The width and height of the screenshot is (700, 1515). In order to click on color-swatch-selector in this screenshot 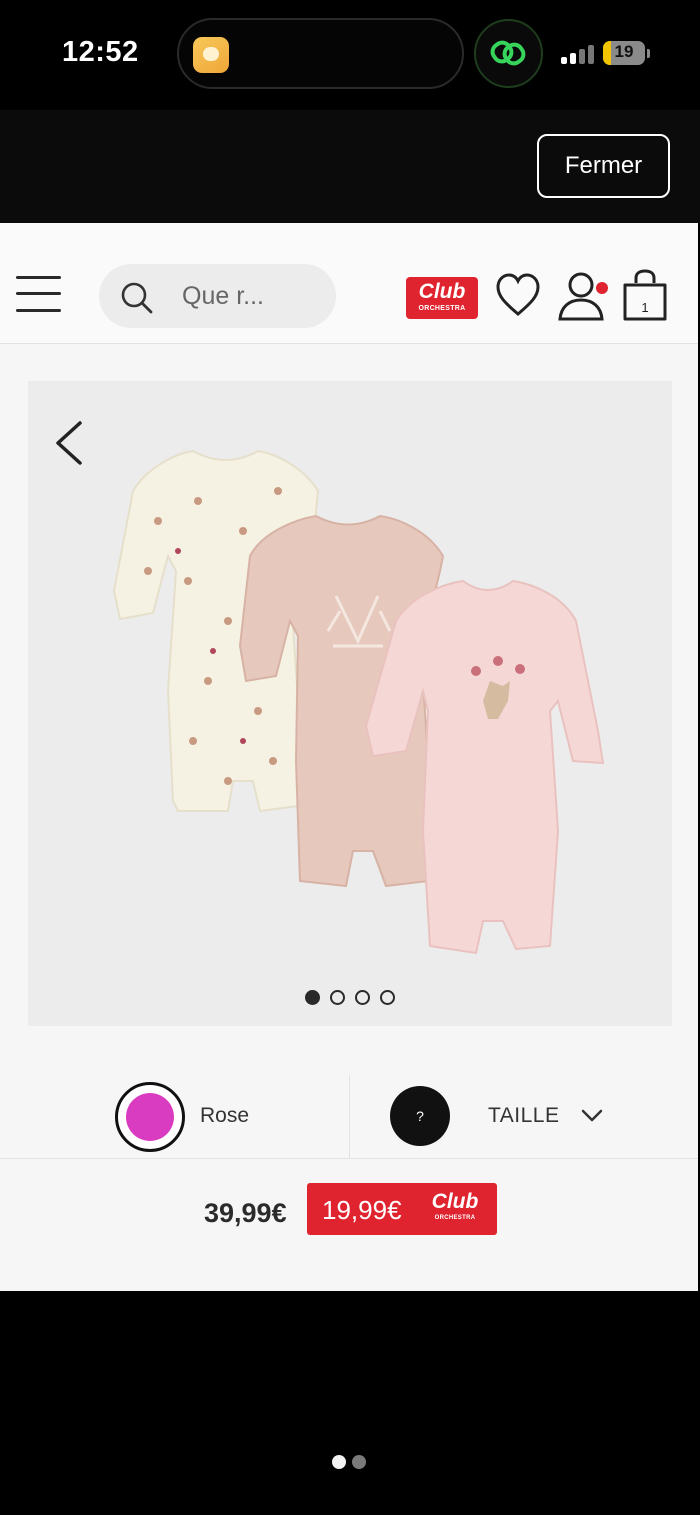, I will do `click(150, 1117)`.